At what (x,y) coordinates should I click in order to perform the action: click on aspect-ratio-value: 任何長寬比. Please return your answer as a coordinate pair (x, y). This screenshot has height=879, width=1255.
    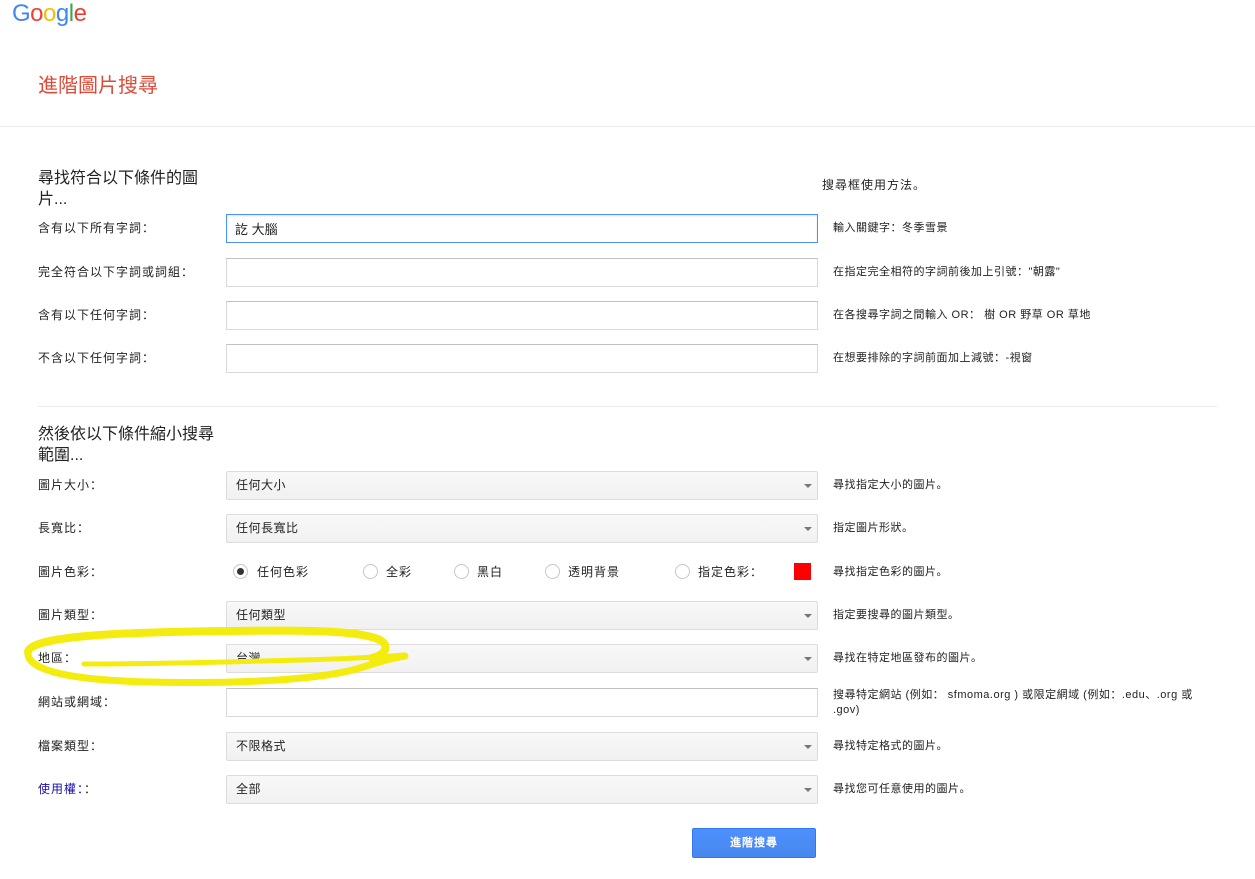
    Looking at the image, I should click on (267, 528).